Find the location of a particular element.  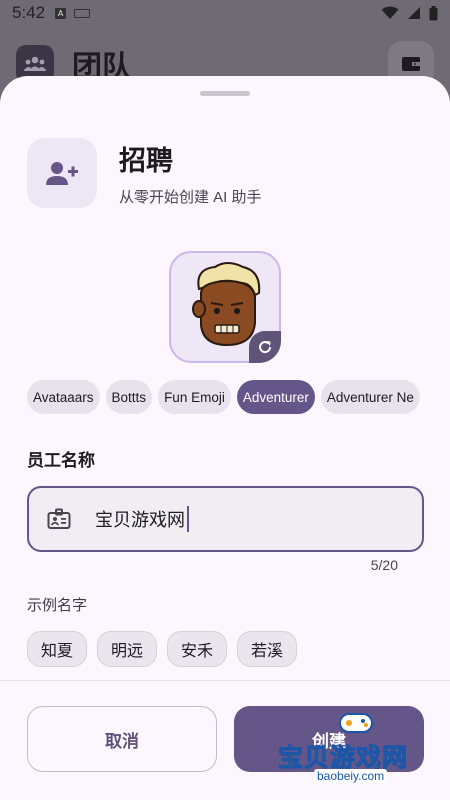

wifi-icon is located at coordinates (390, 12).